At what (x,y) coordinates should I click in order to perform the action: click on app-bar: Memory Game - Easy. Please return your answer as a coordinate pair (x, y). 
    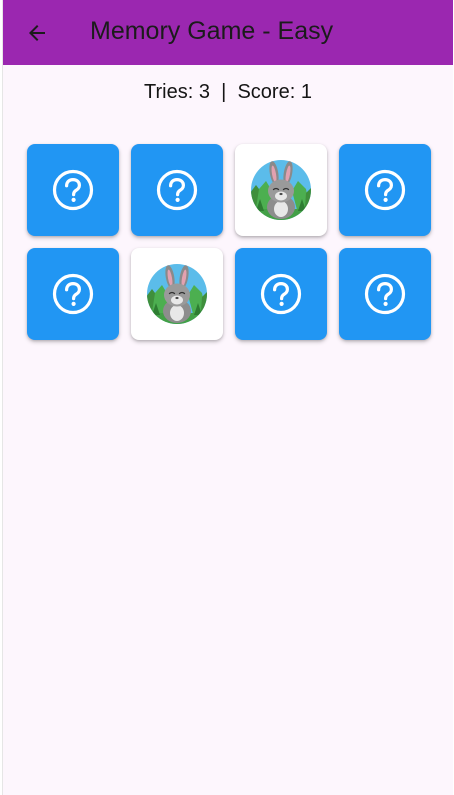
    Looking at the image, I should click on (228, 32).